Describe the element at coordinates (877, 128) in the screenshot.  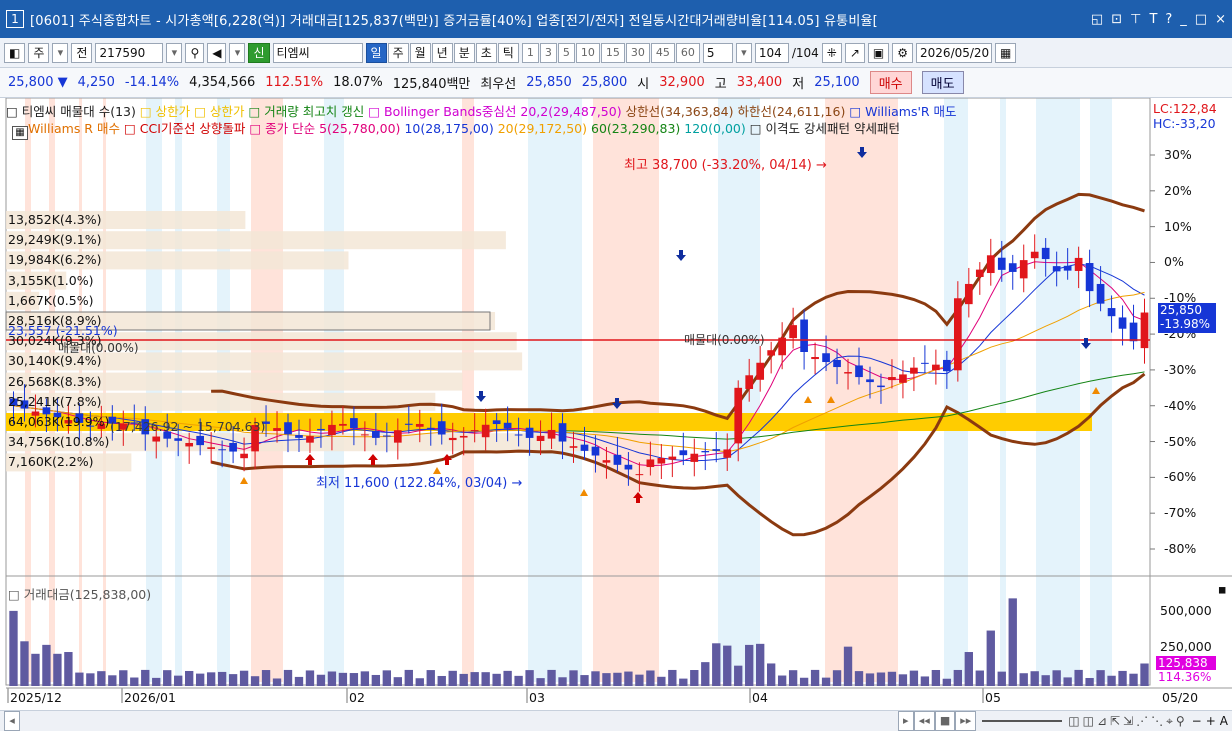
I see `legend-item: 약세패턴` at that location.